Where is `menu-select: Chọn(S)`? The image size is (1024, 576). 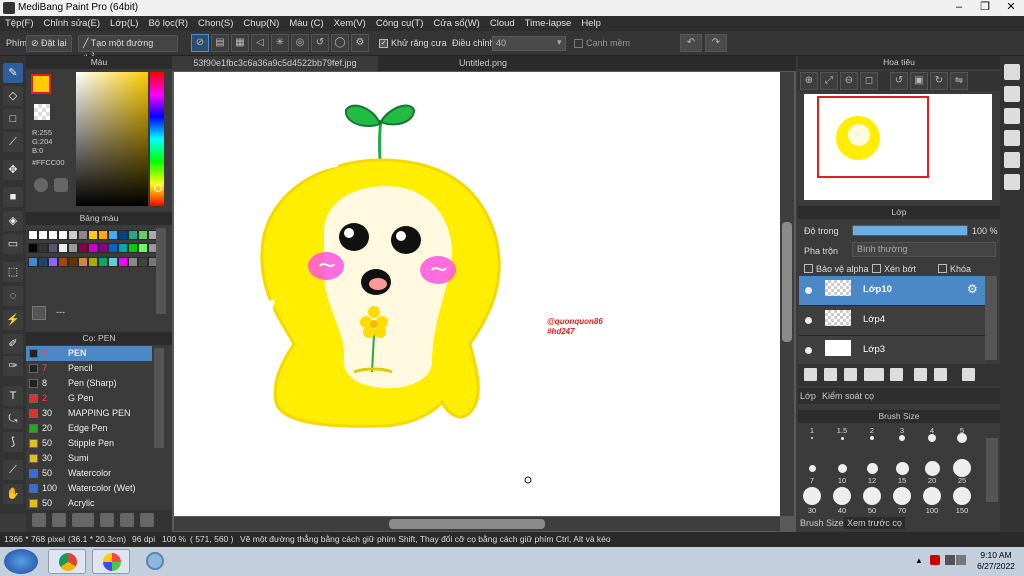 menu-select: Chọn(S) is located at coordinates (215, 23).